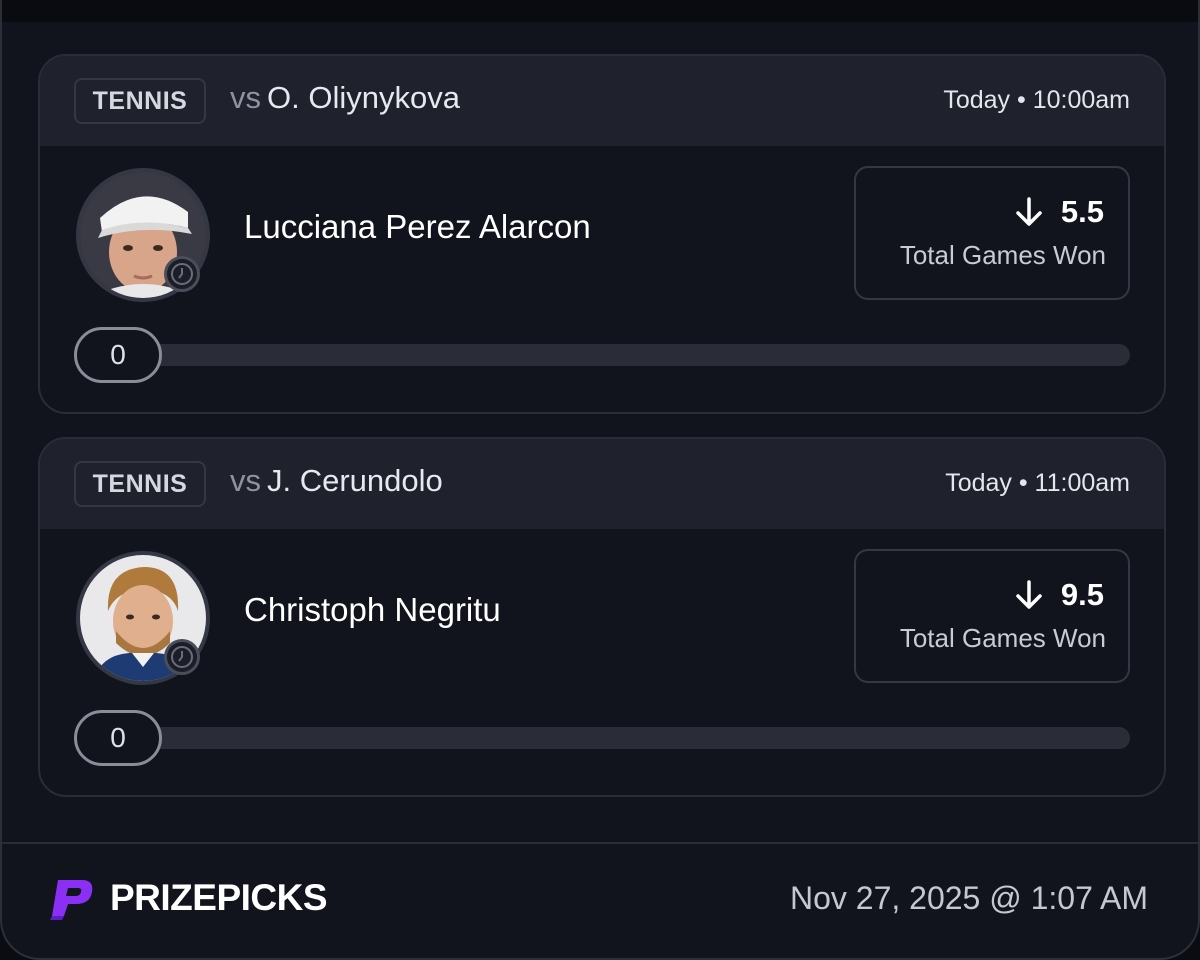 This screenshot has height=960, width=1200. What do you see at coordinates (992, 616) in the screenshot?
I see `projection-box: 9.5 Total Games Won` at bounding box center [992, 616].